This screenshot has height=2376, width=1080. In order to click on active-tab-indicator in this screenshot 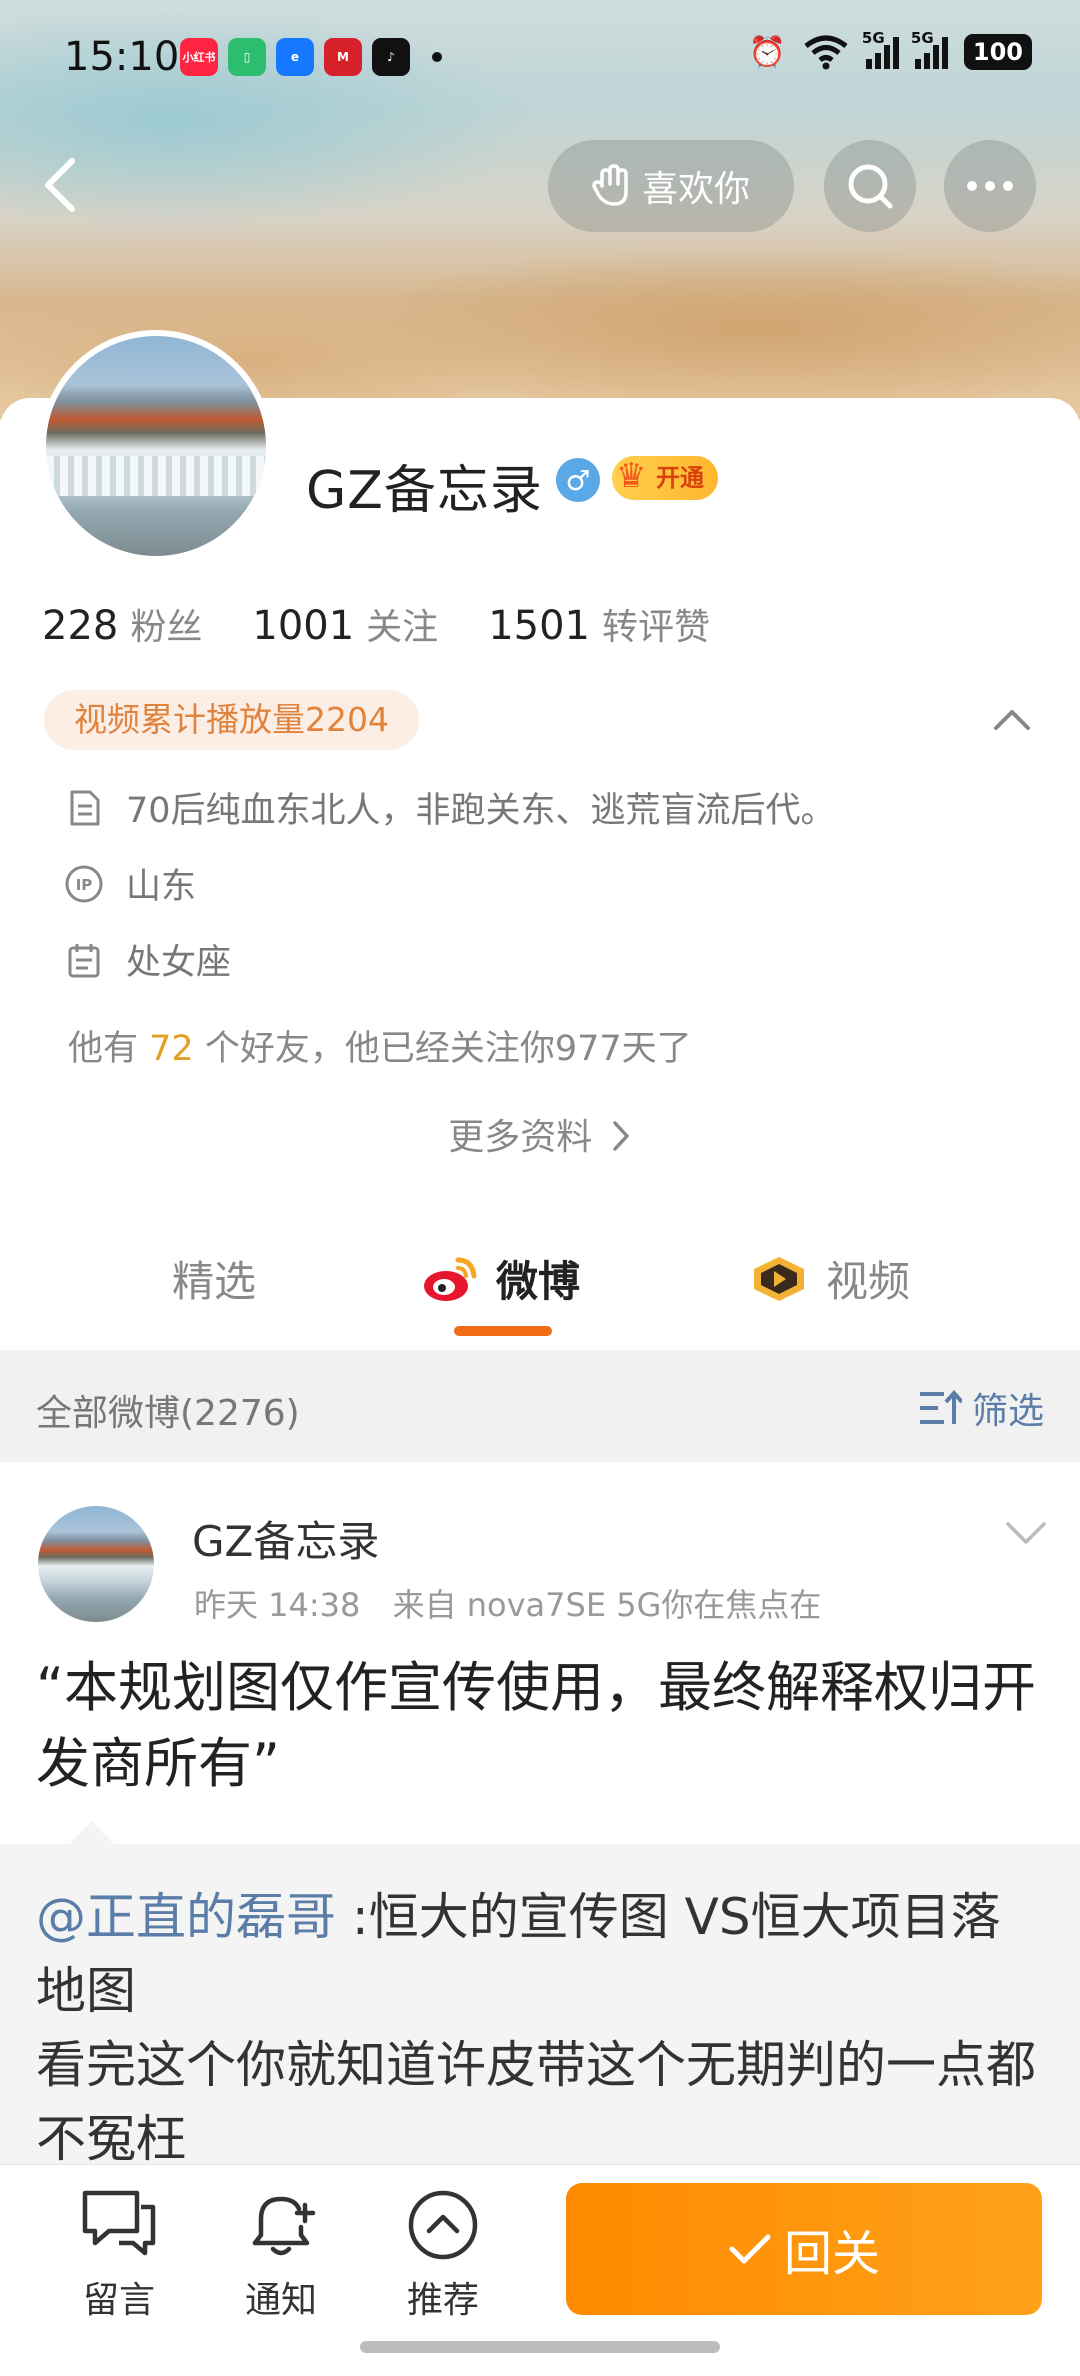, I will do `click(503, 1331)`.